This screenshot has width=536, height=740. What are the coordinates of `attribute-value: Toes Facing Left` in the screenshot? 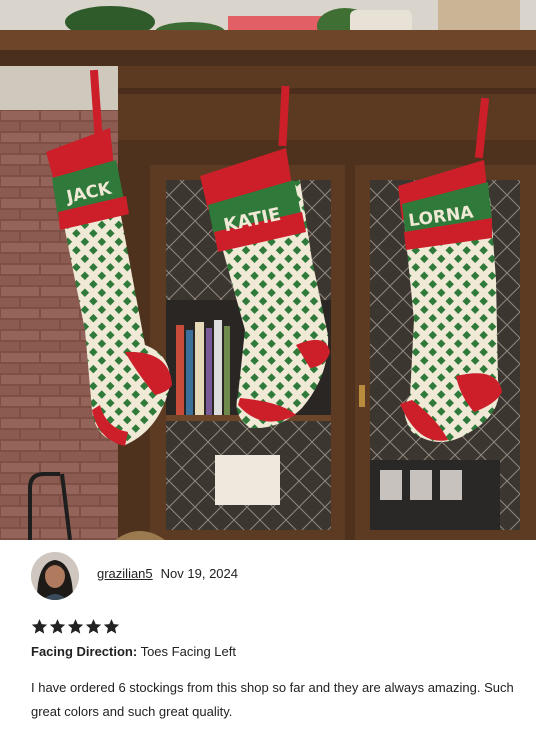 It's located at (188, 651).